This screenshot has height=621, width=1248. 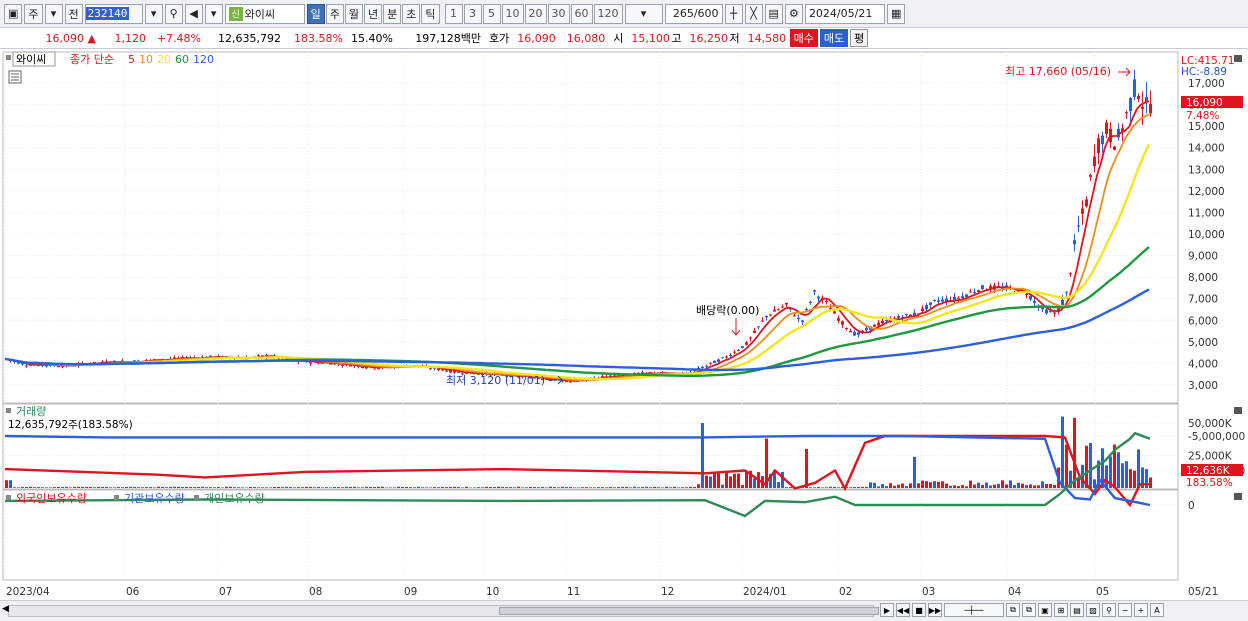 I want to click on ma-legend-120: 120, so click(x=203, y=59).